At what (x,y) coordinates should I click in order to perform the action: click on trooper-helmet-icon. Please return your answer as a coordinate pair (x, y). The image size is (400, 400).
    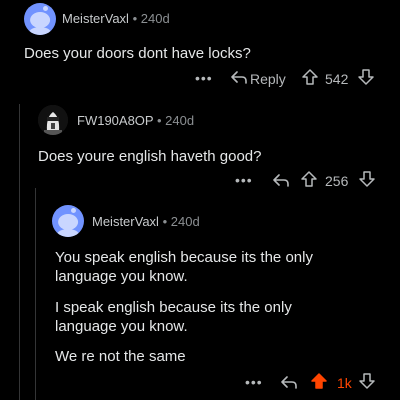
    Looking at the image, I should click on (53, 120).